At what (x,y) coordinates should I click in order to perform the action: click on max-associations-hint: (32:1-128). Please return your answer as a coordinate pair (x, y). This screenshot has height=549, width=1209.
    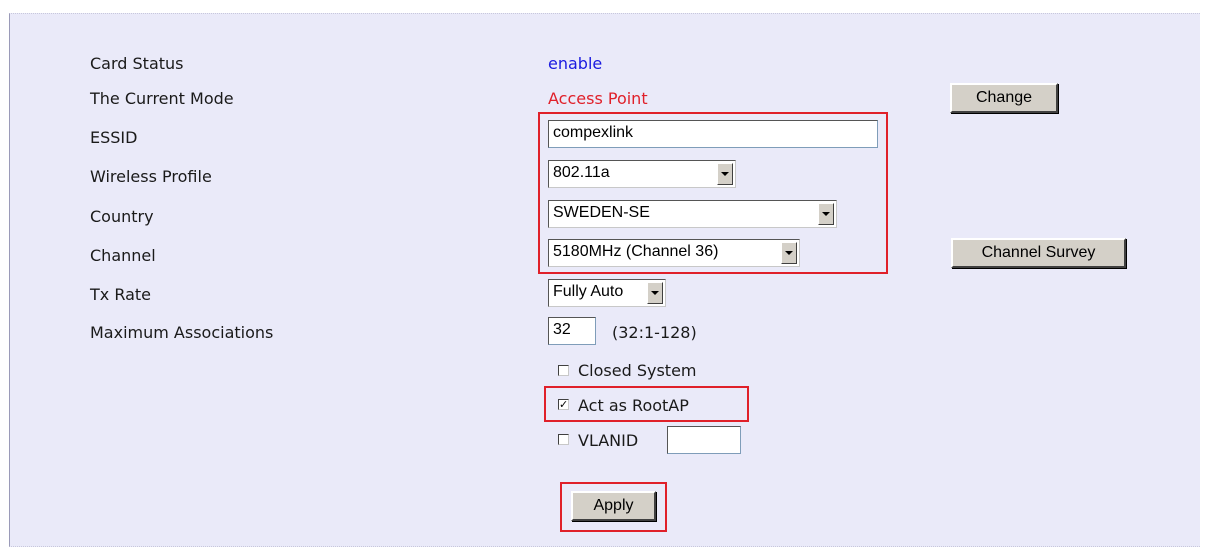
    Looking at the image, I should click on (654, 332).